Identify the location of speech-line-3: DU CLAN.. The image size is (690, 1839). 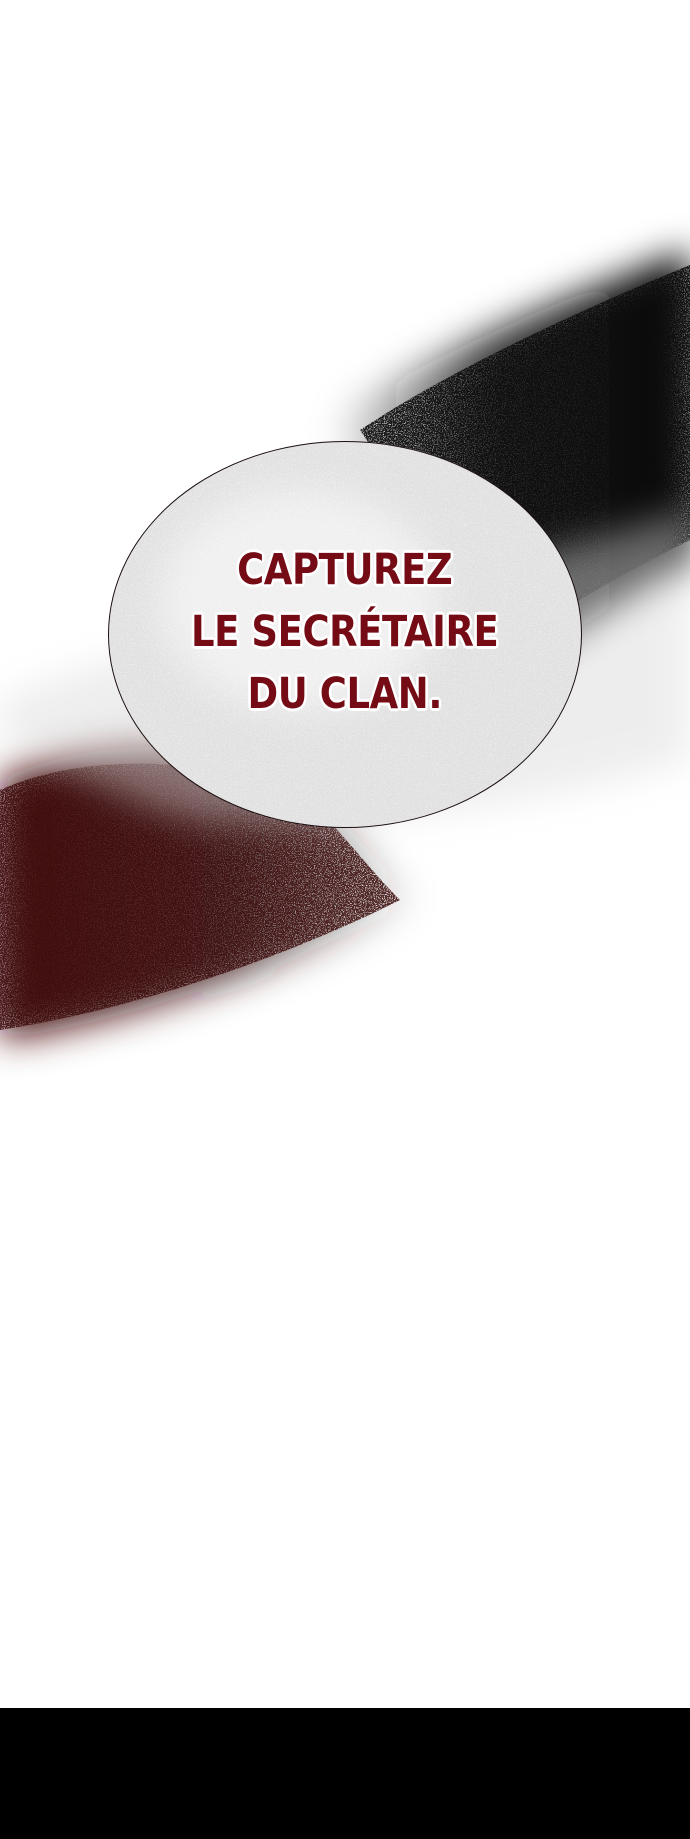
(345, 693).